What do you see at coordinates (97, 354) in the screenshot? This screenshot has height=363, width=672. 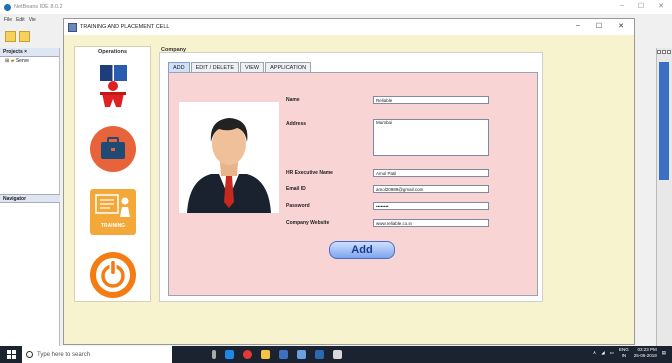 I see `taskbar-search-box: Type here to search` at bounding box center [97, 354].